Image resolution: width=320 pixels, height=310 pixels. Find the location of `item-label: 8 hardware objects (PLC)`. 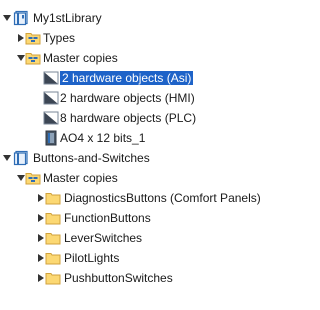

item-label: 8 hardware objects (PLC) is located at coordinates (128, 118).